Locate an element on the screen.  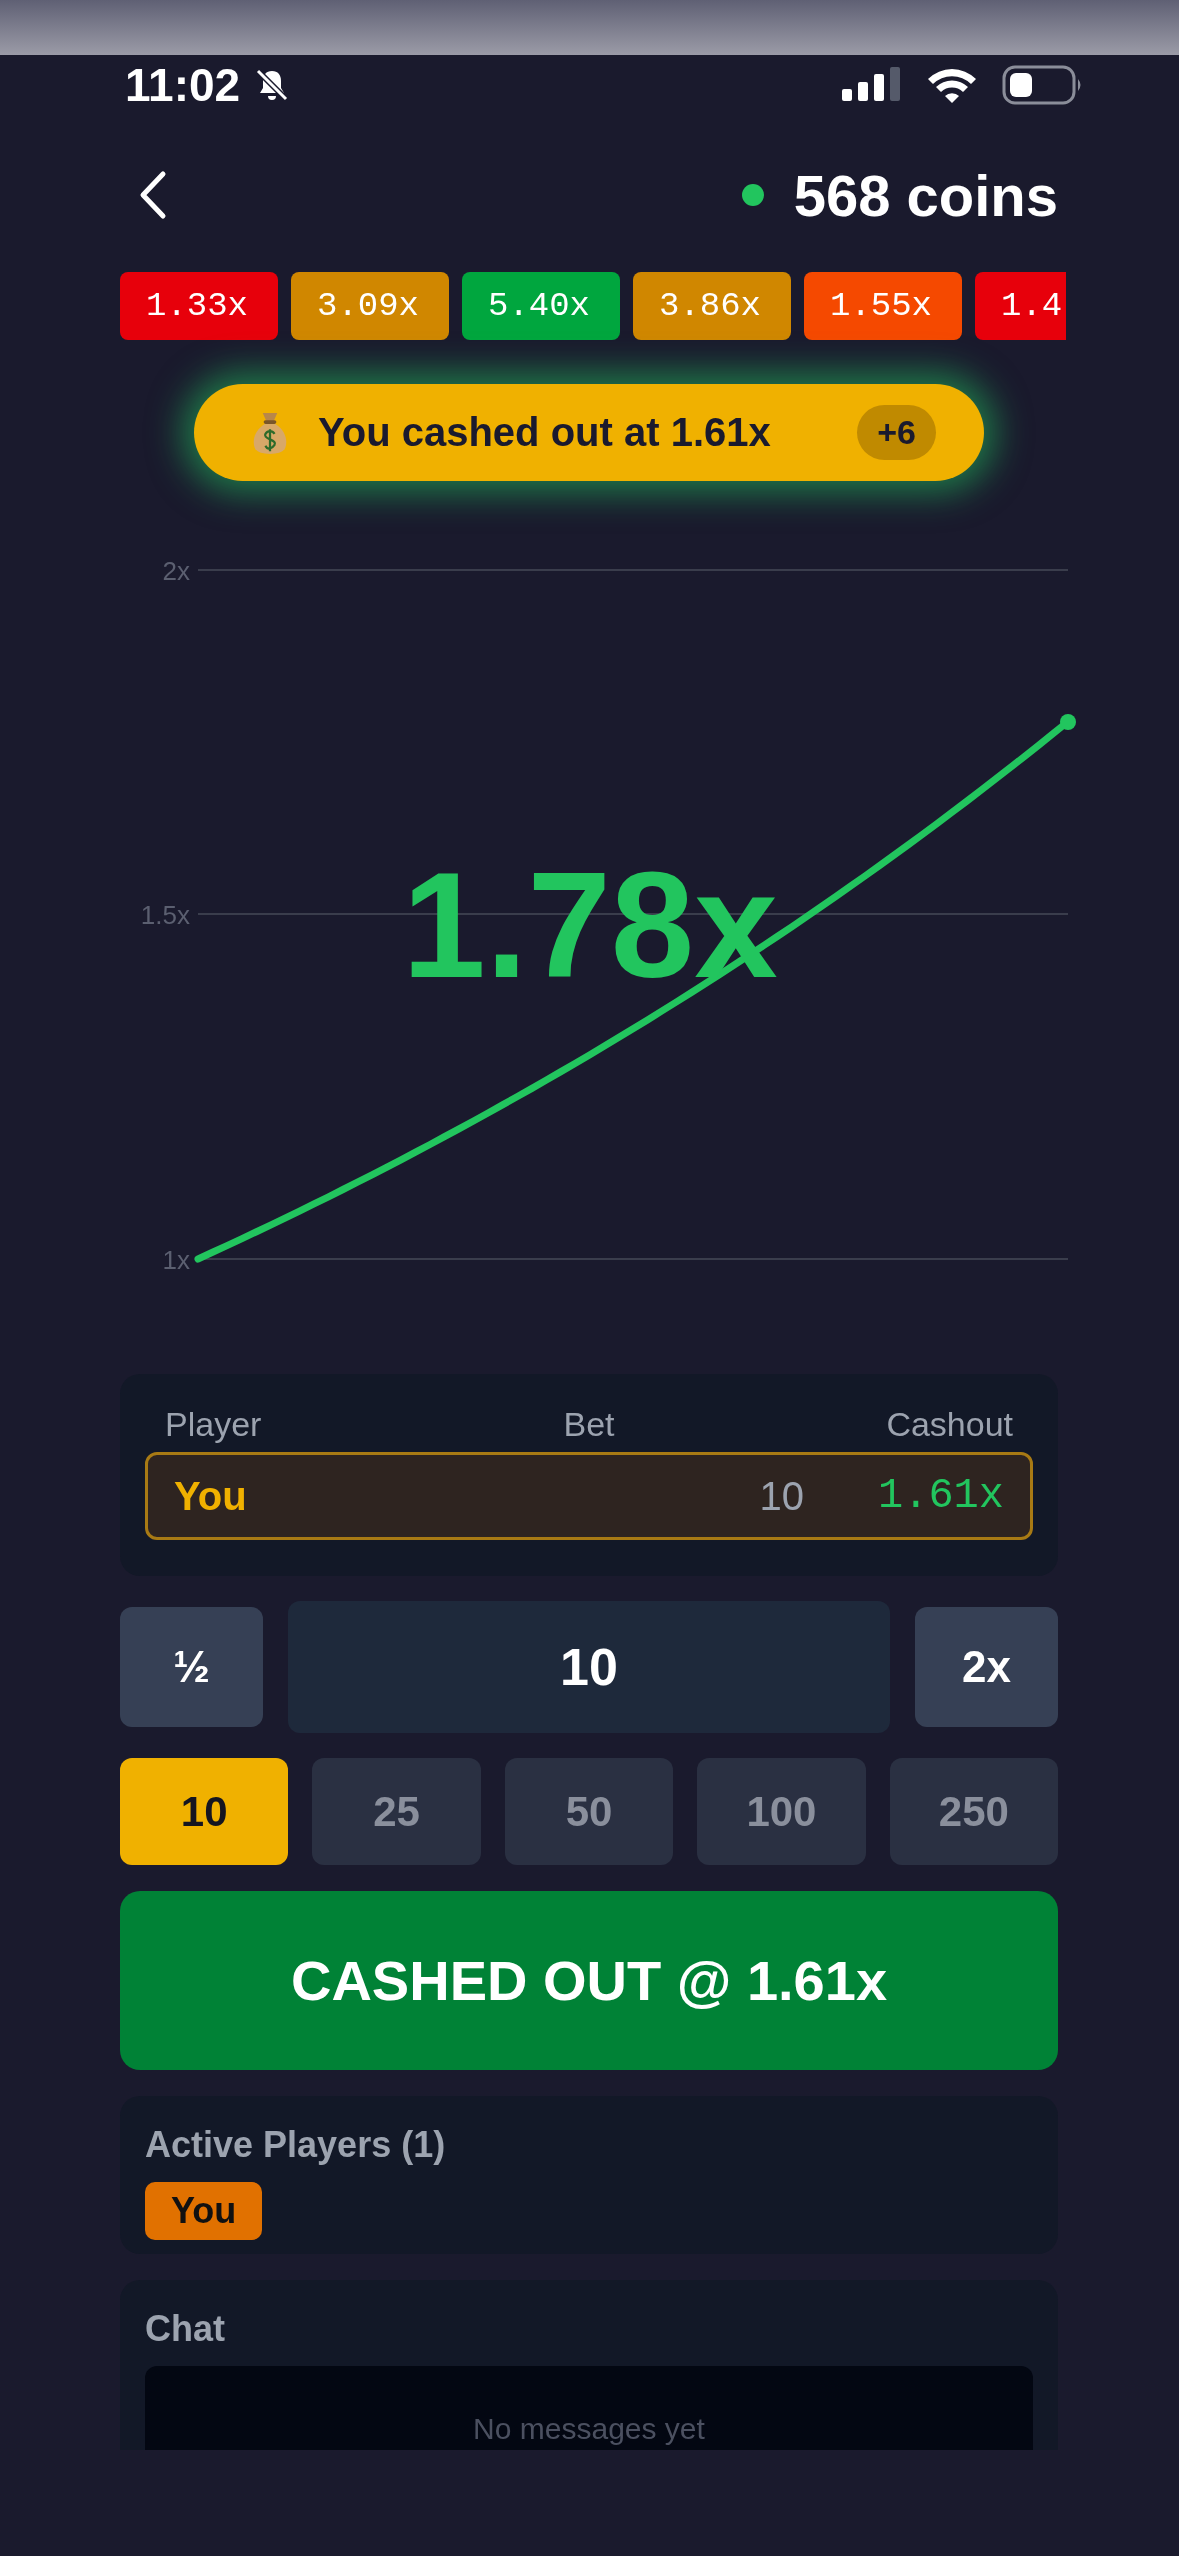
bonus-badge: +6 is located at coordinates (896, 432).